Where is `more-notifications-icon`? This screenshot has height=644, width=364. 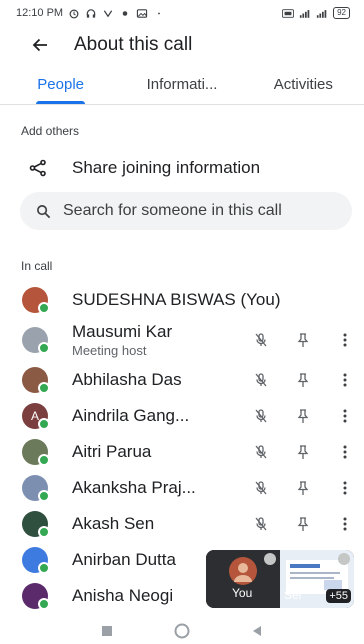
more-notifications-icon is located at coordinates (159, 13).